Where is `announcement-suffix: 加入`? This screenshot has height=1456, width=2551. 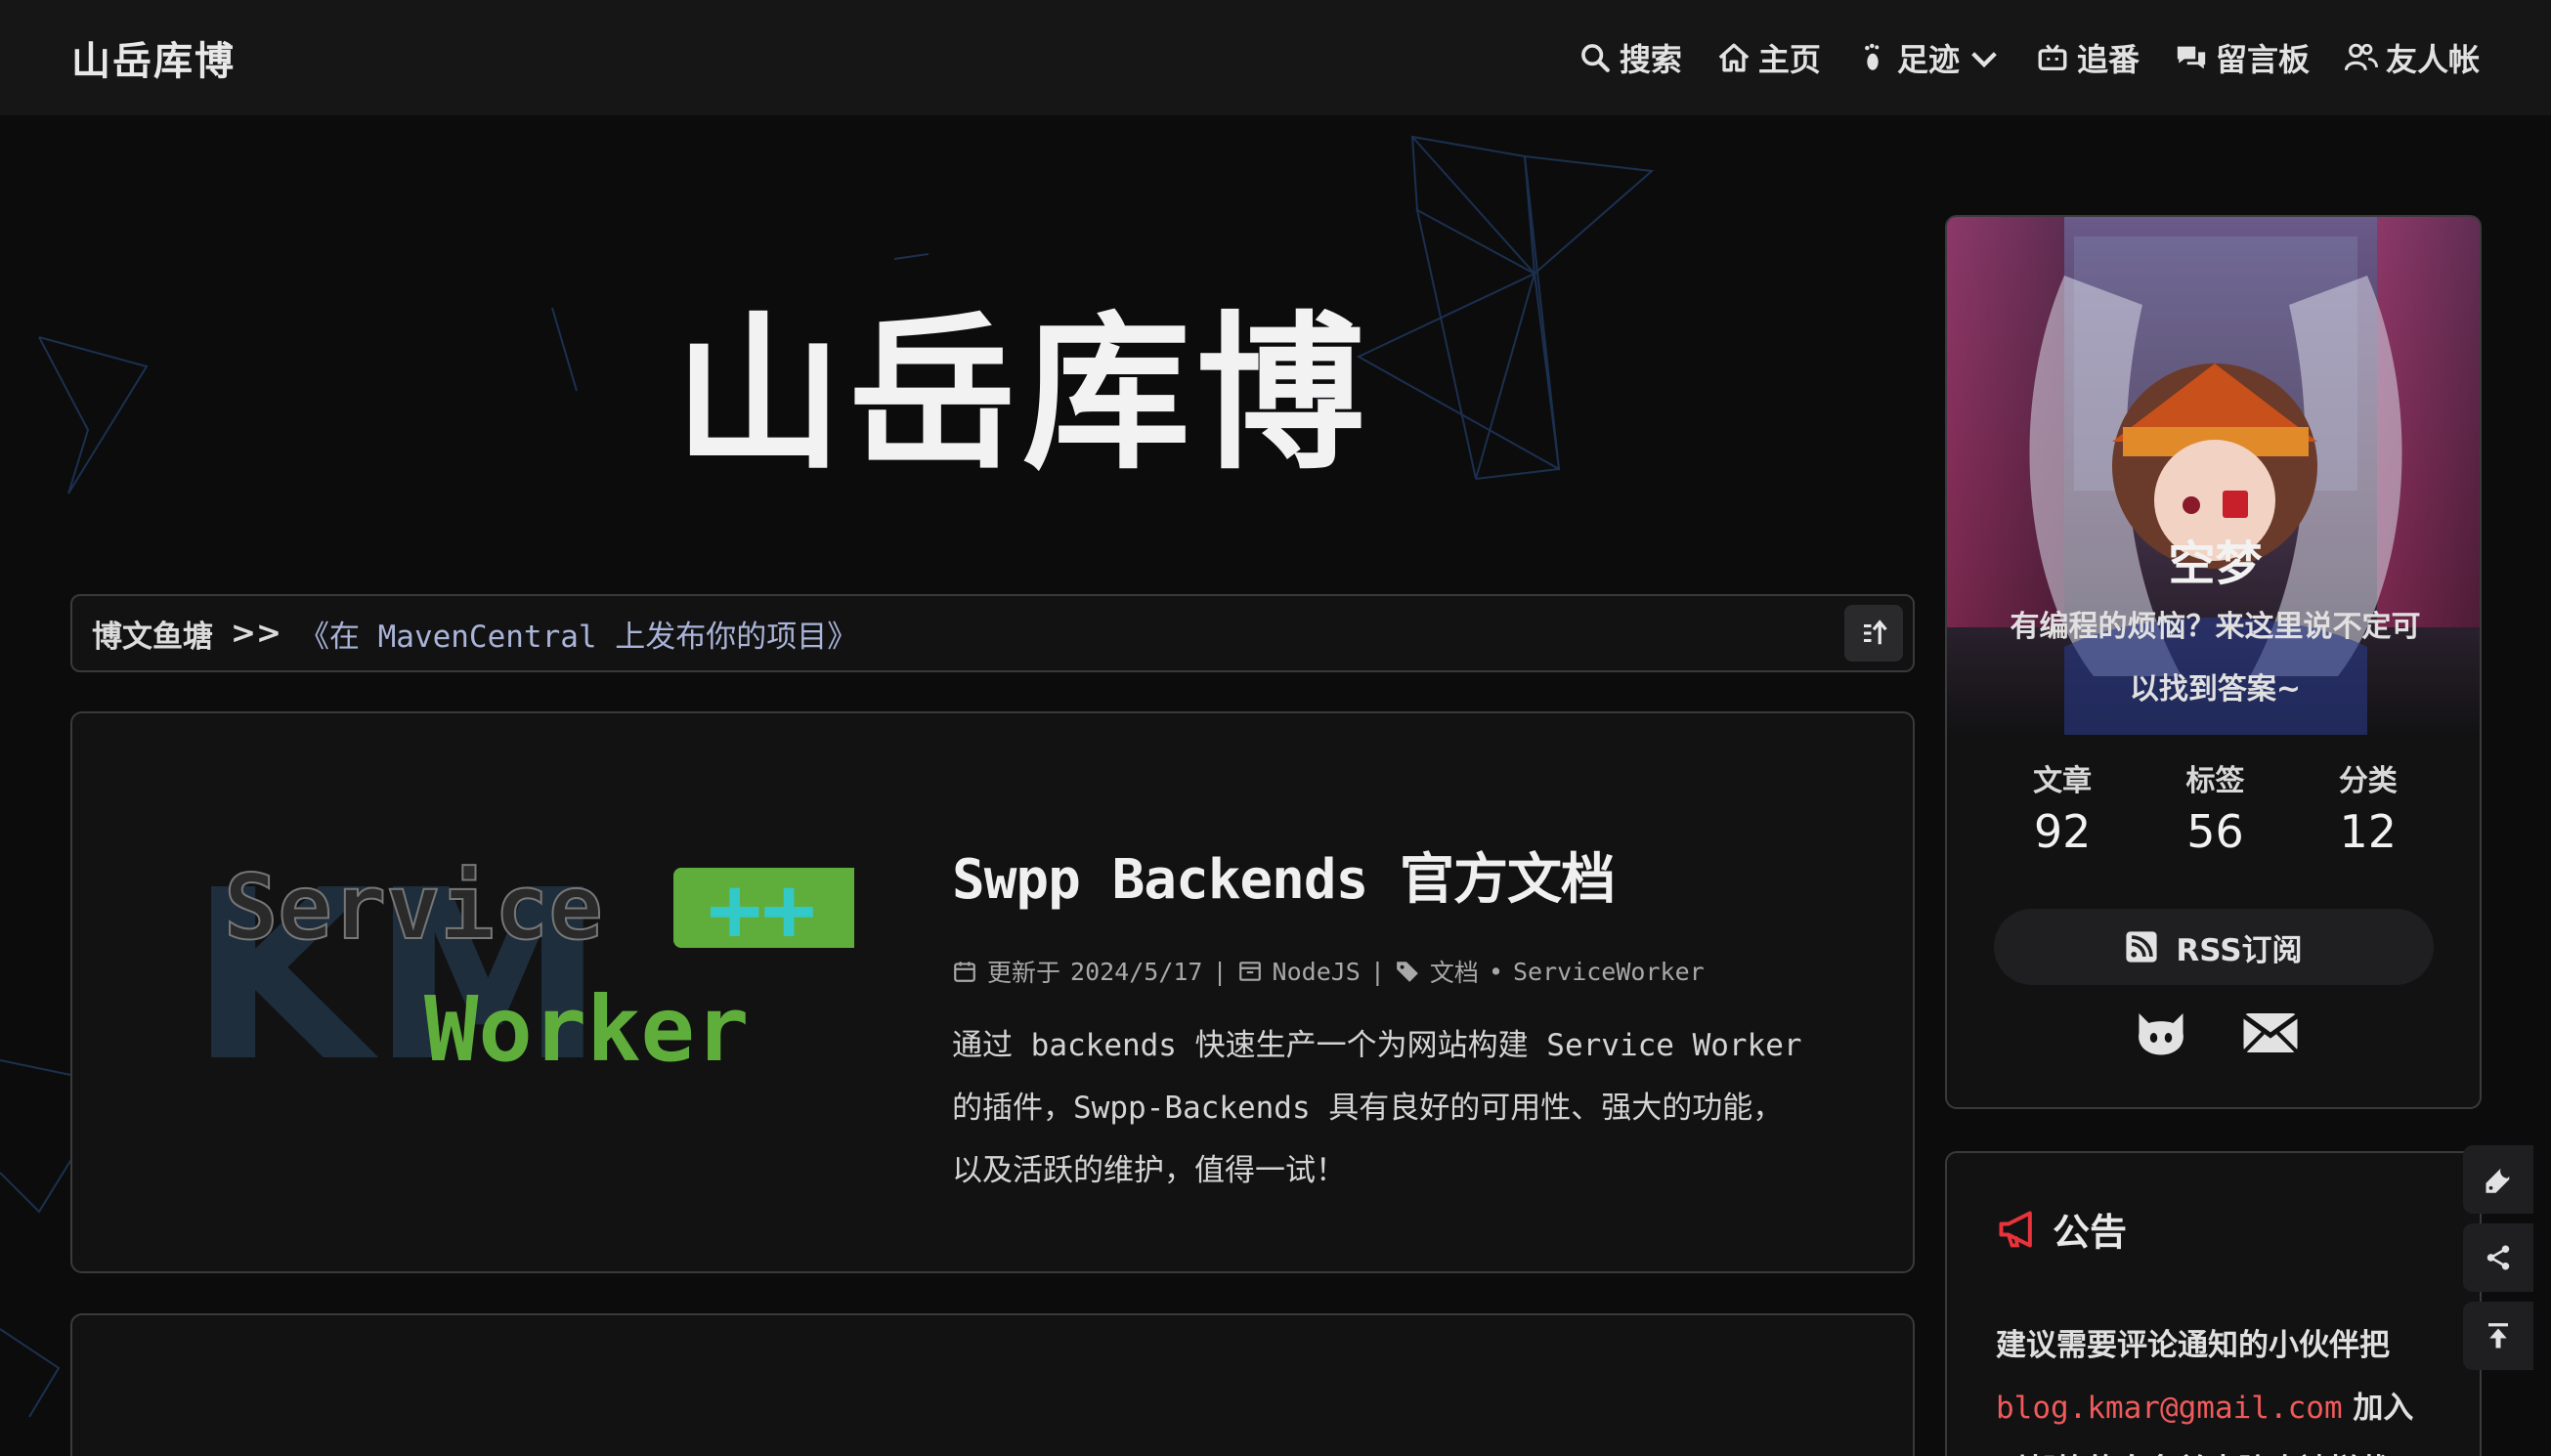 announcement-suffix: 加入 is located at coordinates (2378, 1408).